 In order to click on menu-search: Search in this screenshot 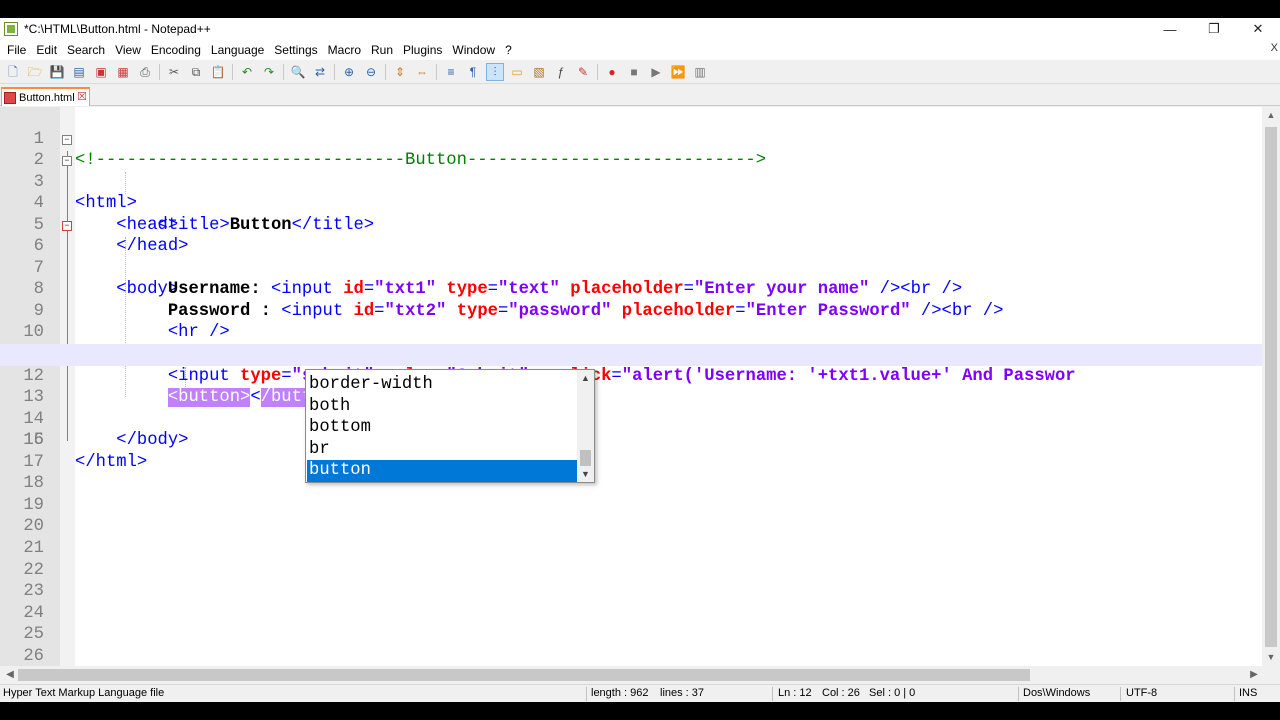, I will do `click(86, 50)`.